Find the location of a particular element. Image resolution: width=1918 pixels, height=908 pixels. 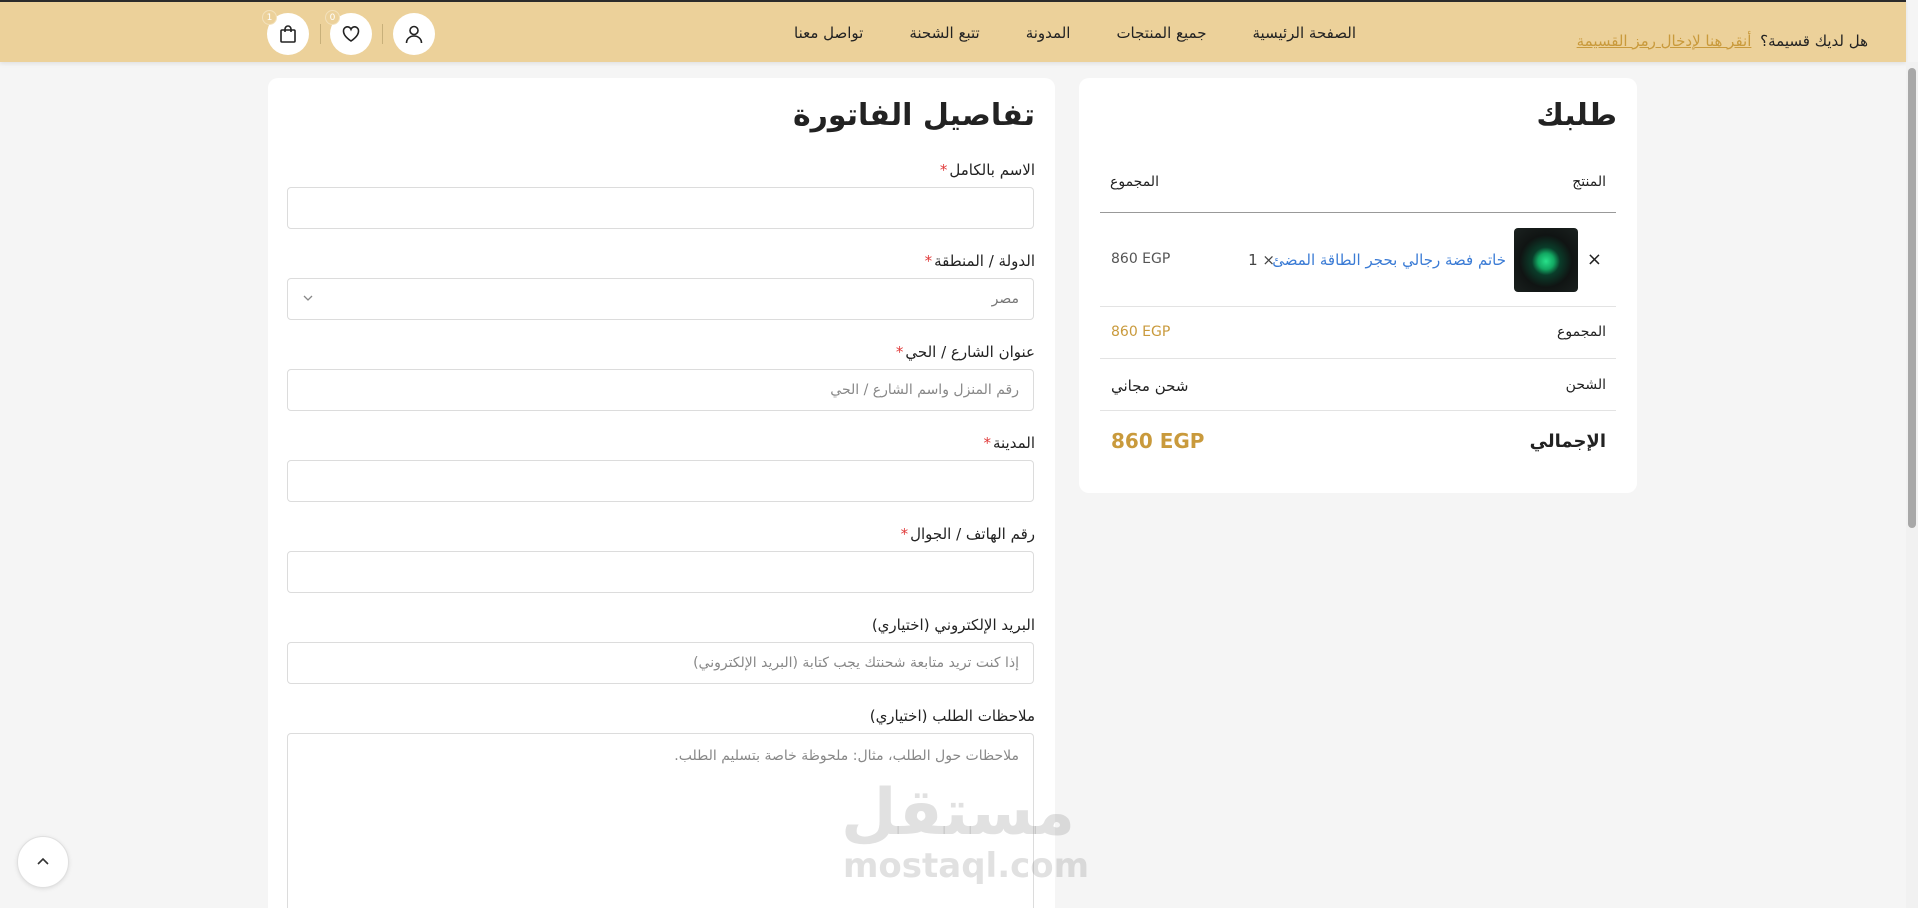

heart-icon is located at coordinates (351, 34).